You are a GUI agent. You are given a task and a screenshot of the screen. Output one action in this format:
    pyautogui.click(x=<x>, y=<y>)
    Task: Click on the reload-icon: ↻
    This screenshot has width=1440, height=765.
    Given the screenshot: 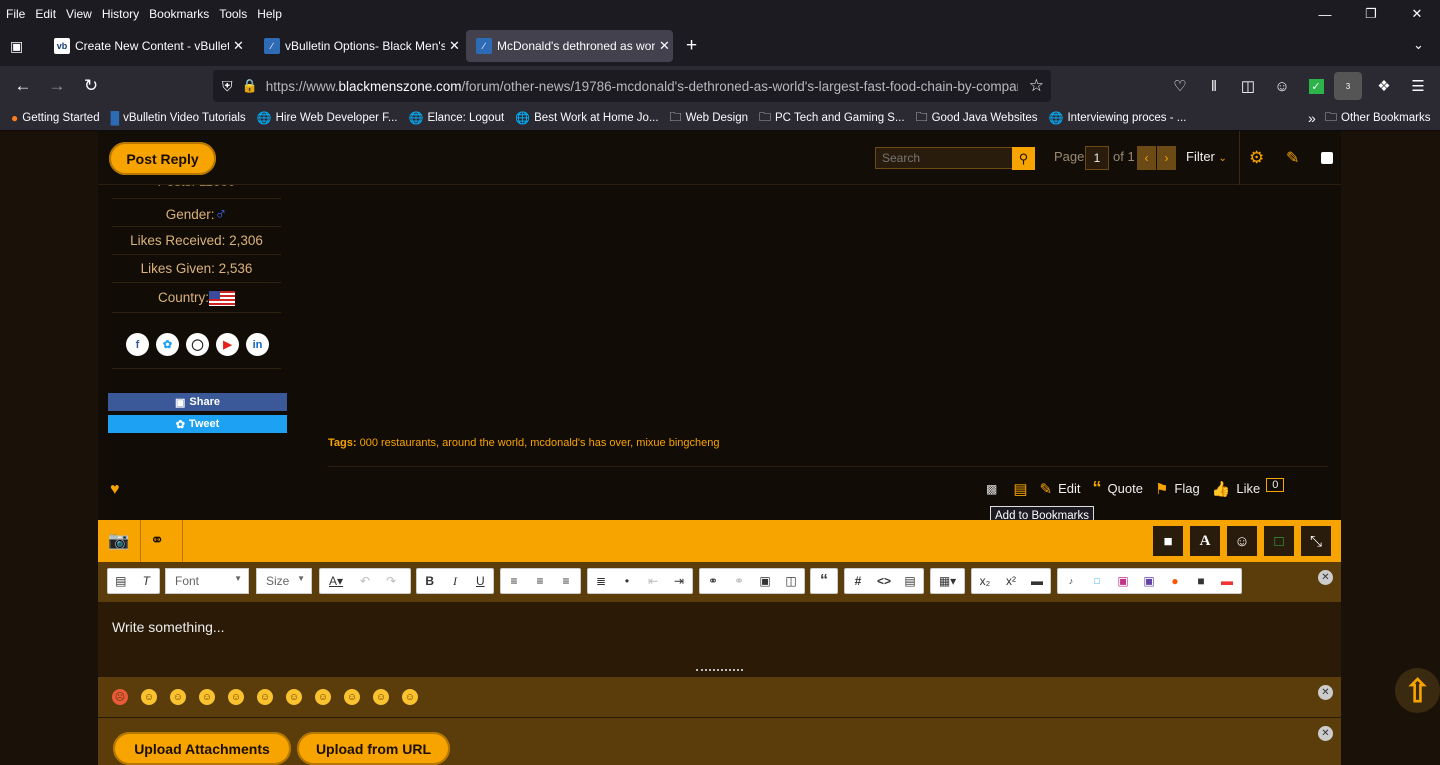 What is the action you would take?
    pyautogui.click(x=91, y=86)
    